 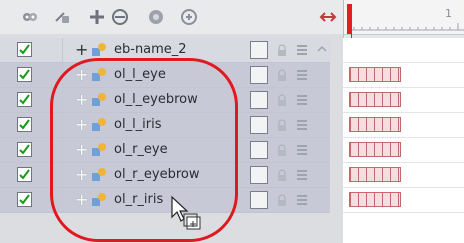 I want to click on drag-copy-cursor-icon, so click(x=186, y=212).